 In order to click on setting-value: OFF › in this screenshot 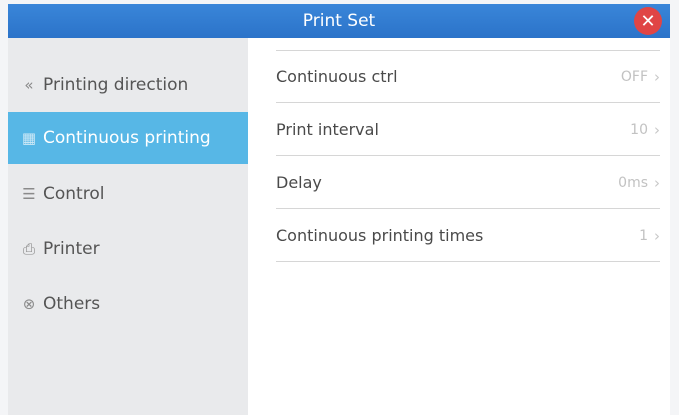, I will do `click(640, 77)`.